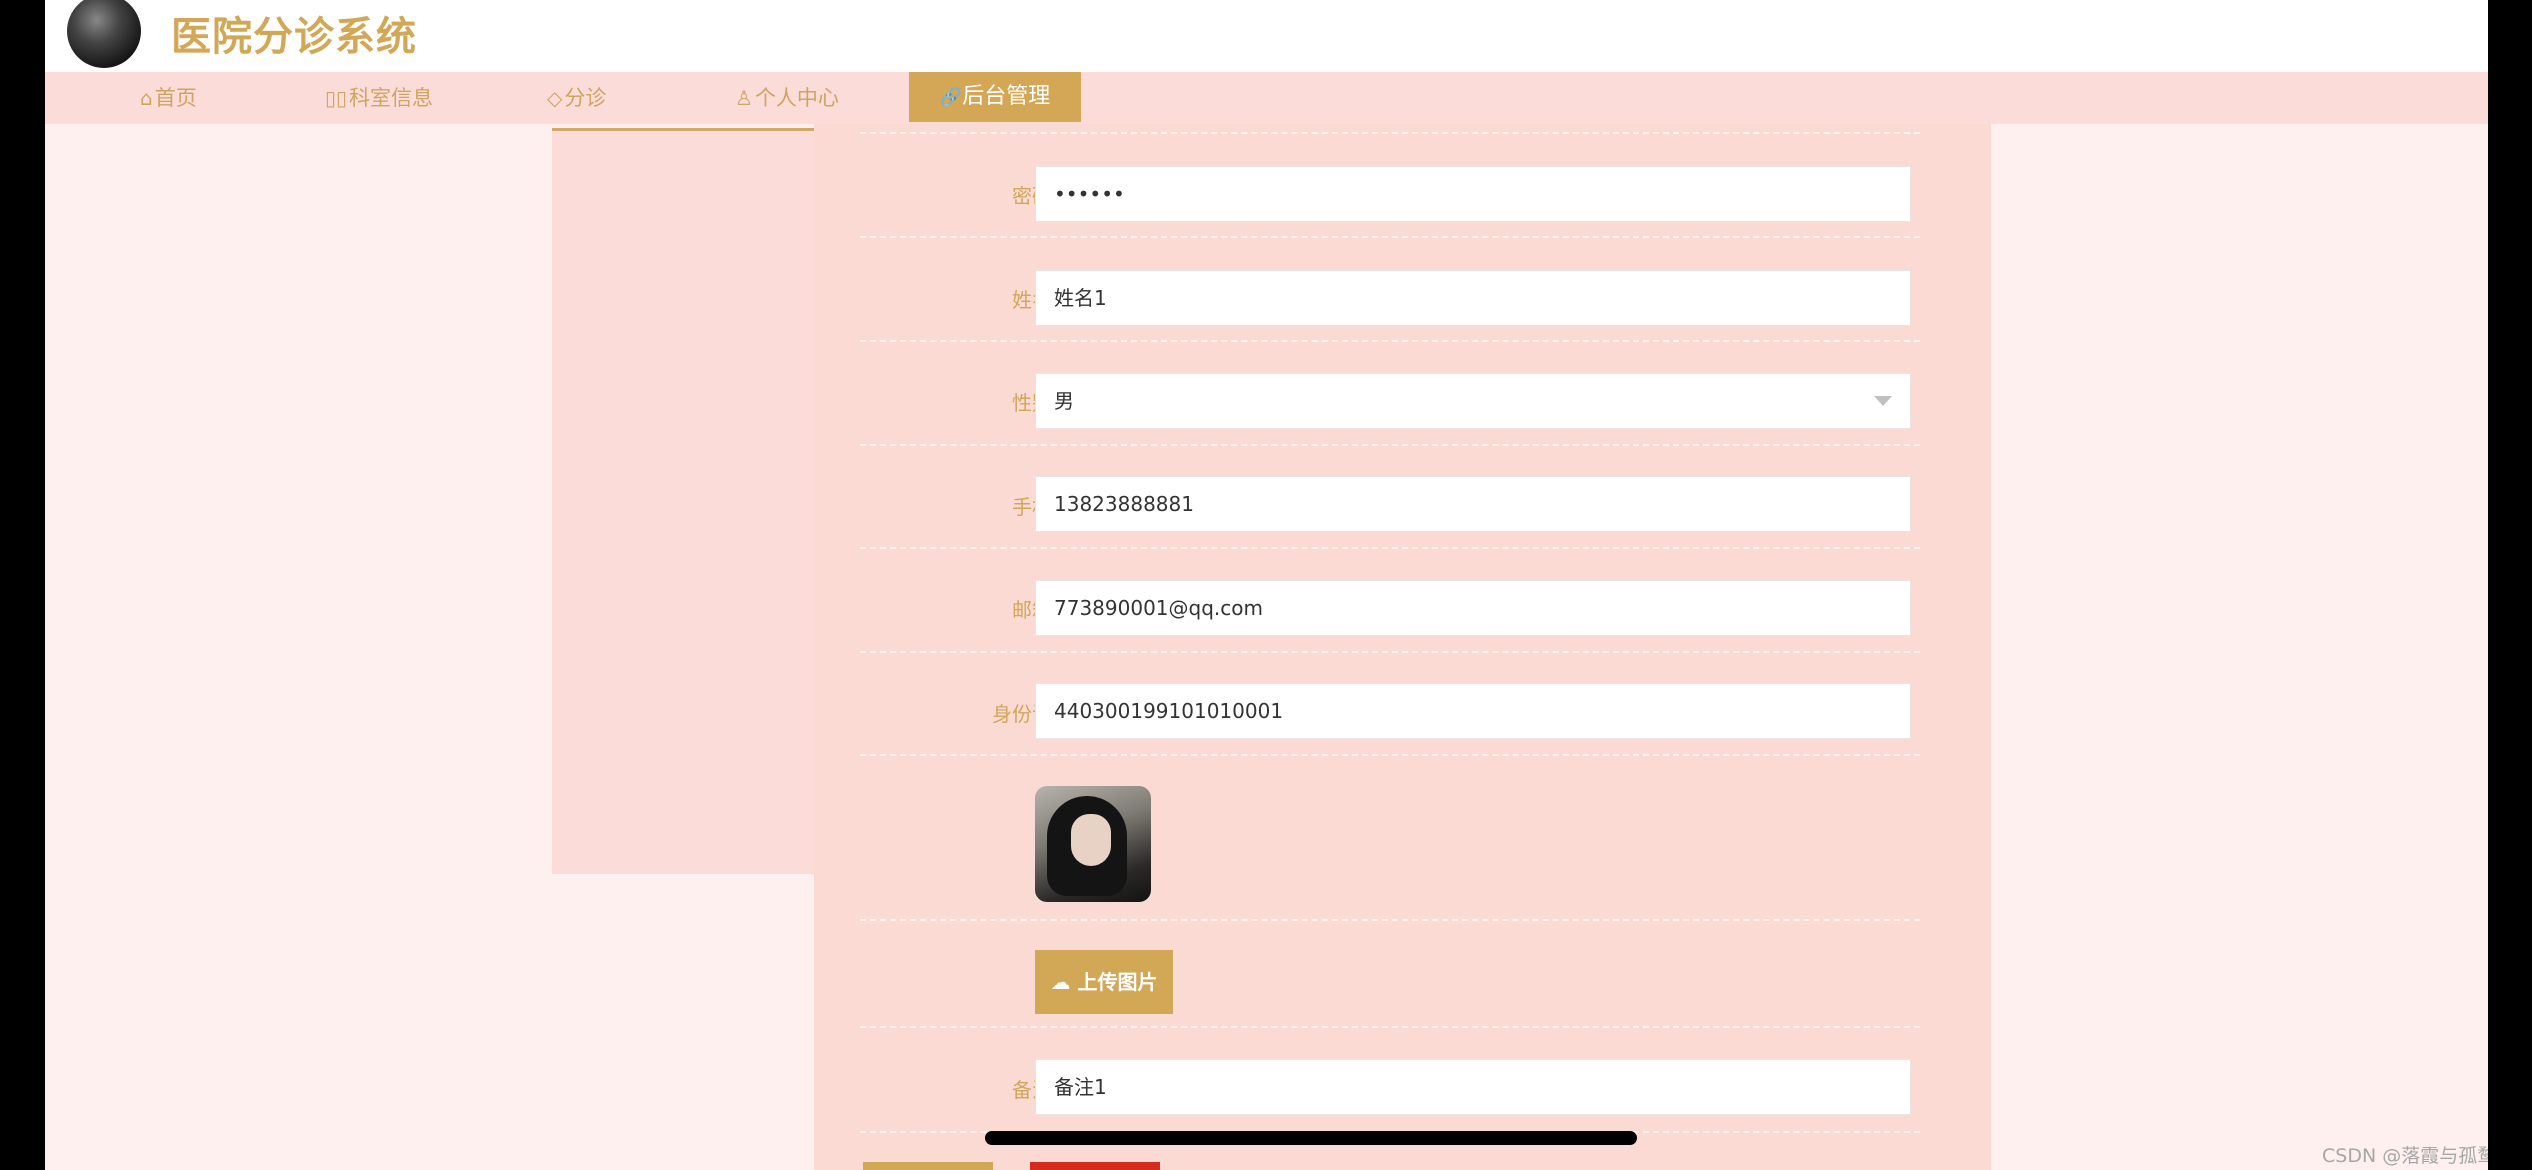 The width and height of the screenshot is (2532, 1170). I want to click on nav-profile-label: 个人中心, so click(796, 98).